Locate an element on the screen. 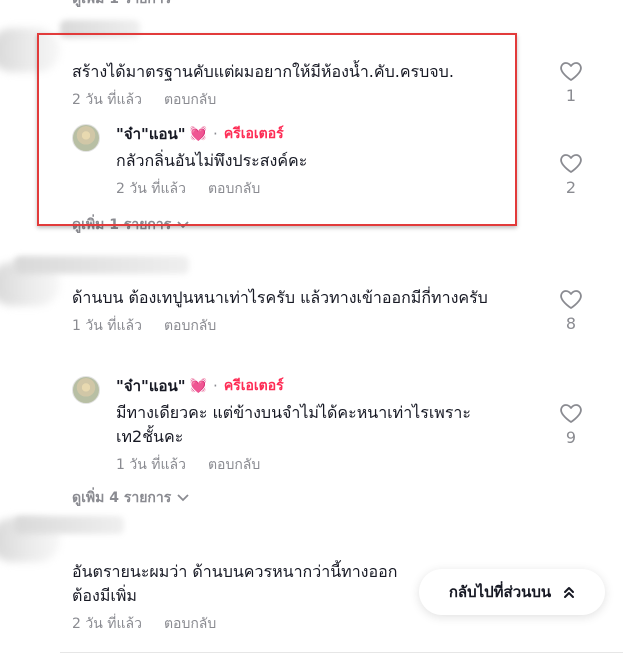 The width and height of the screenshot is (623, 667). like-count: 8 is located at coordinates (571, 323).